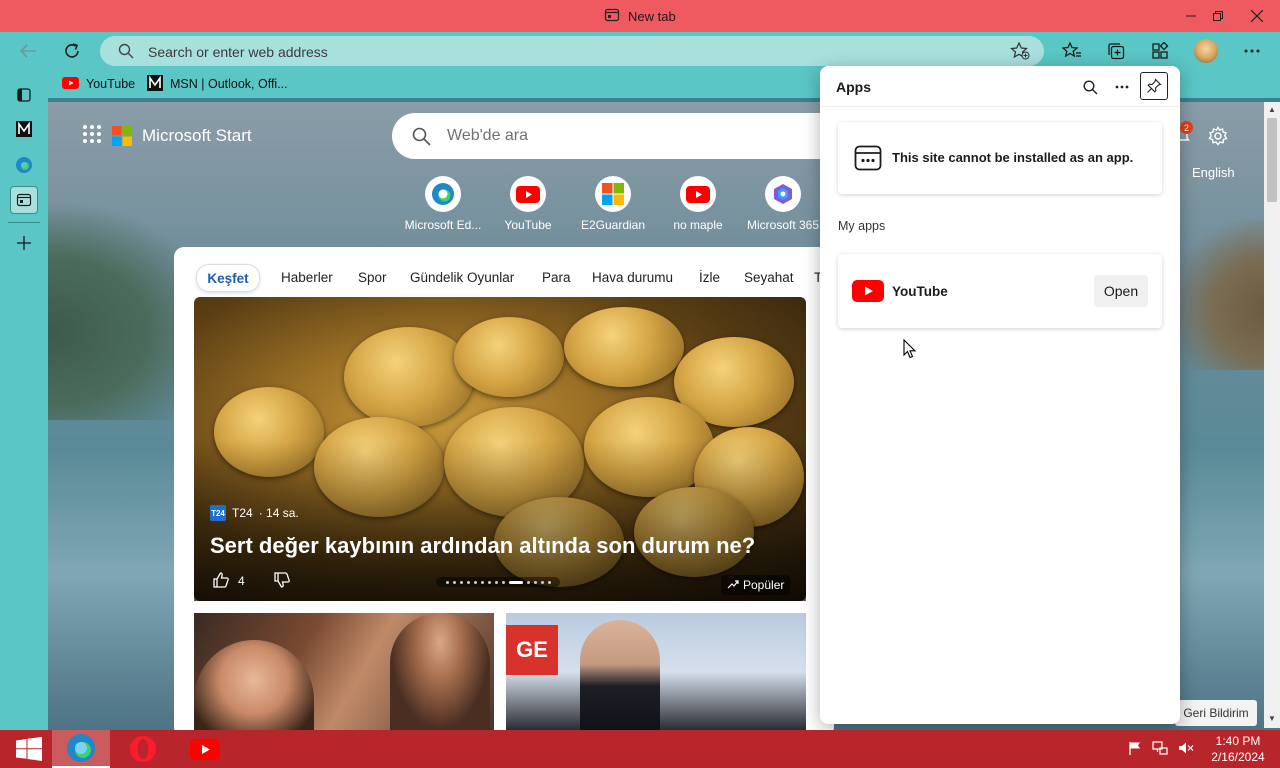  I want to click on close-window-button, so click(1257, 16).